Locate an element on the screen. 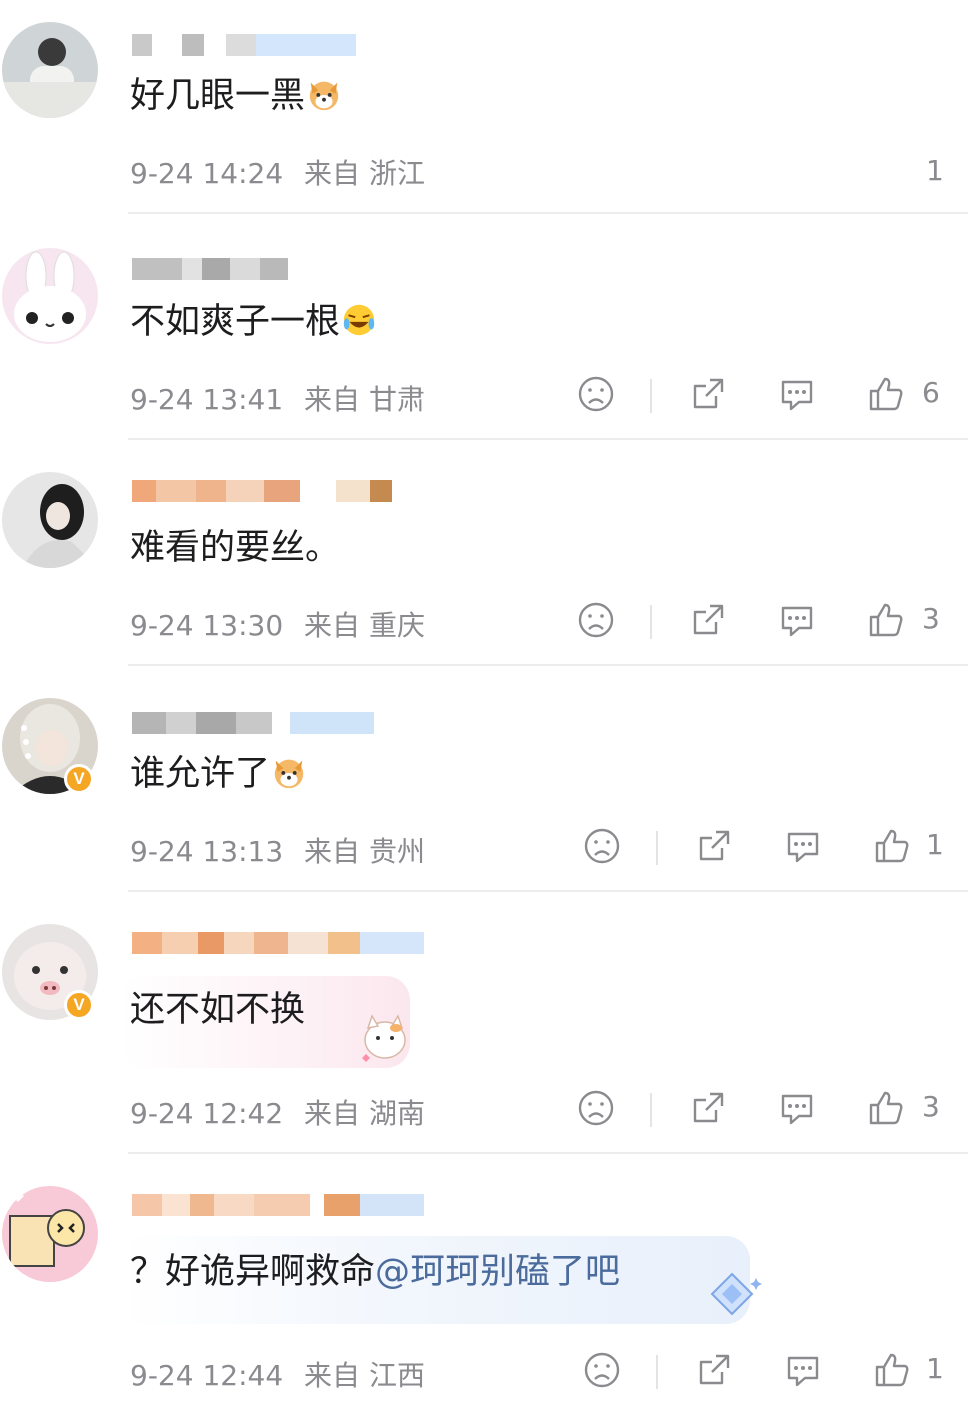  laugh-cry-emoji is located at coordinates (359, 320).